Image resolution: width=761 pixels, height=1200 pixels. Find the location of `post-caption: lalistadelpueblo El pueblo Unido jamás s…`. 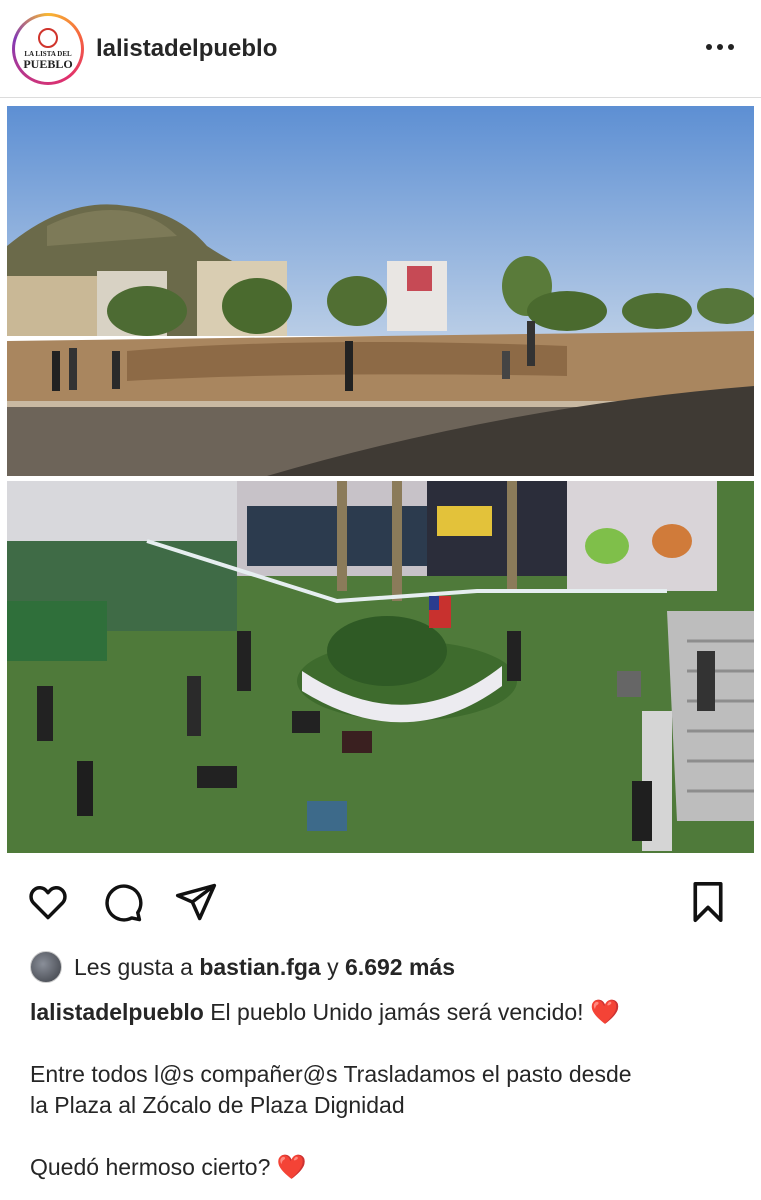

post-caption: lalistadelpueblo El pueblo Unido jamás s… is located at coordinates (385, 1090).